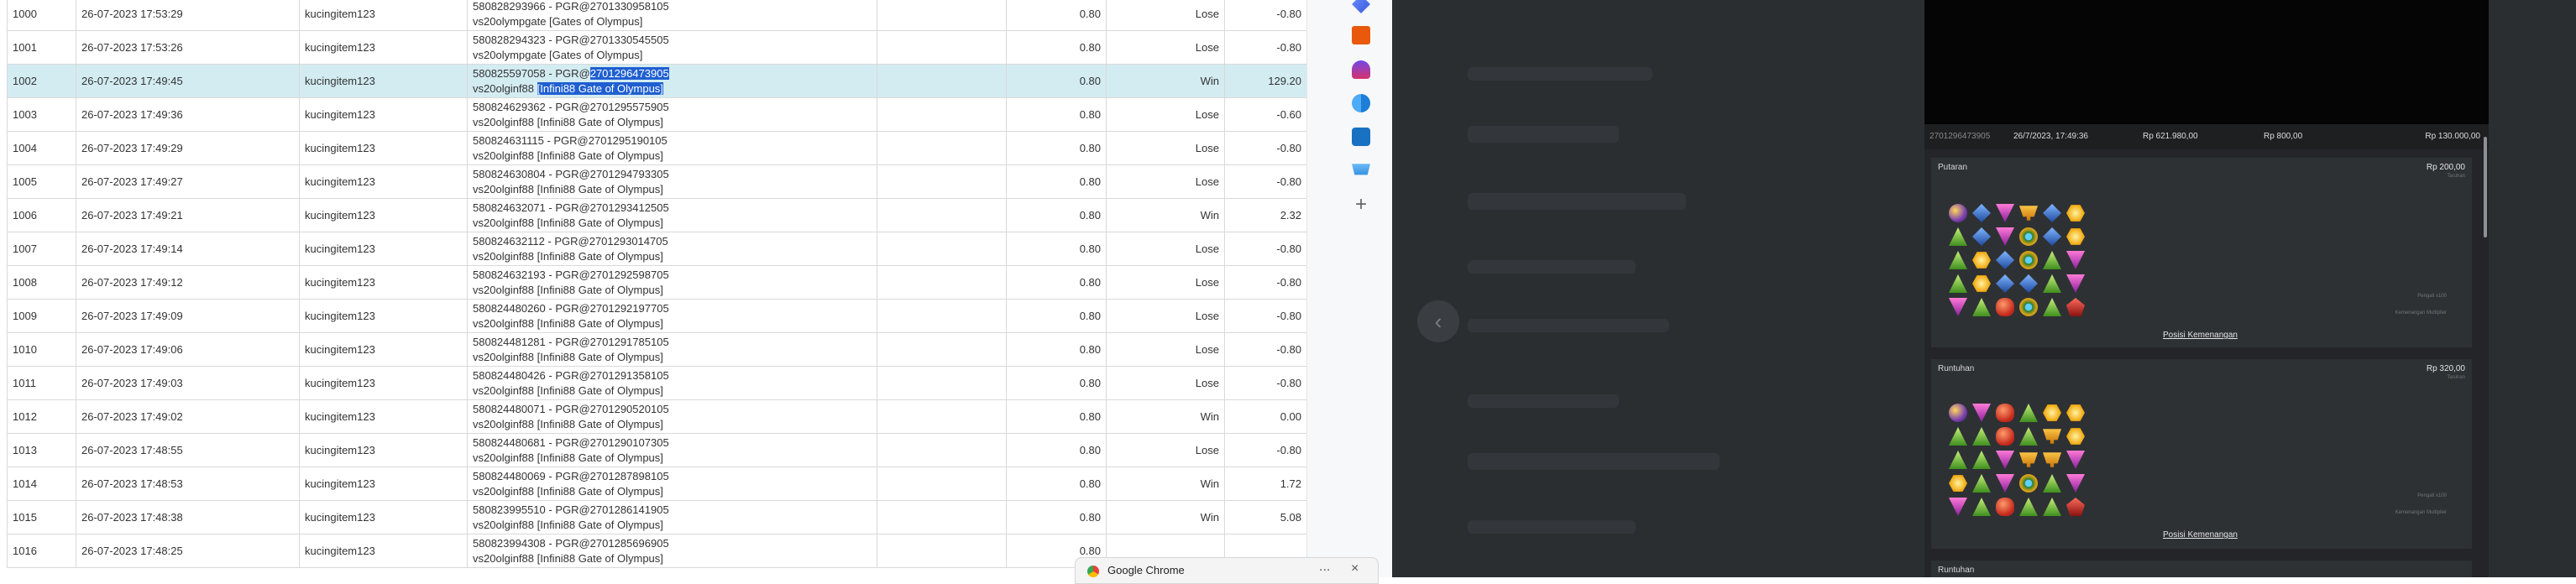 Image resolution: width=2576 pixels, height=584 pixels. Describe the element at coordinates (1361, 169) in the screenshot. I see `cart-extension-icon` at that location.